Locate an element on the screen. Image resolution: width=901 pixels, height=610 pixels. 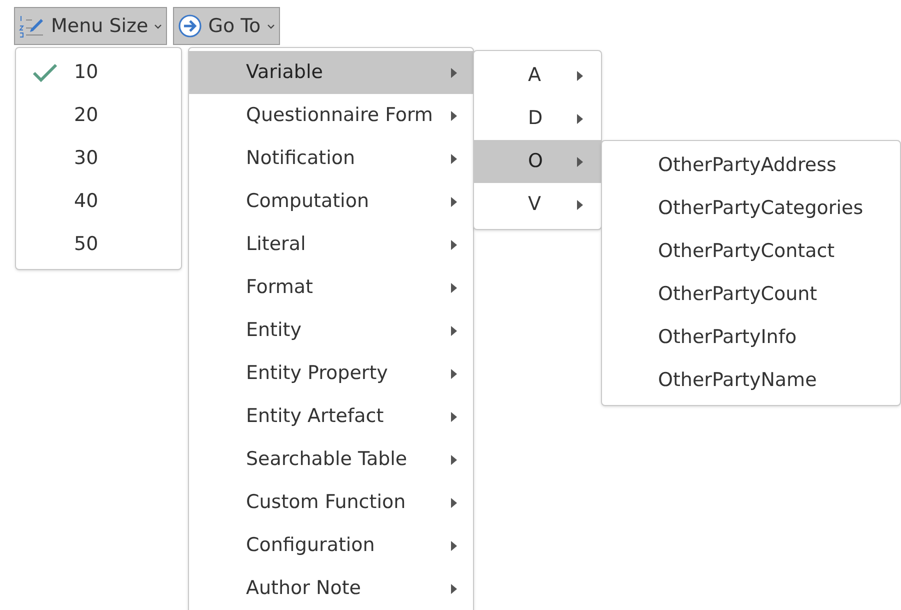
menu-item: OtherPartyCategories is located at coordinates (751, 208).